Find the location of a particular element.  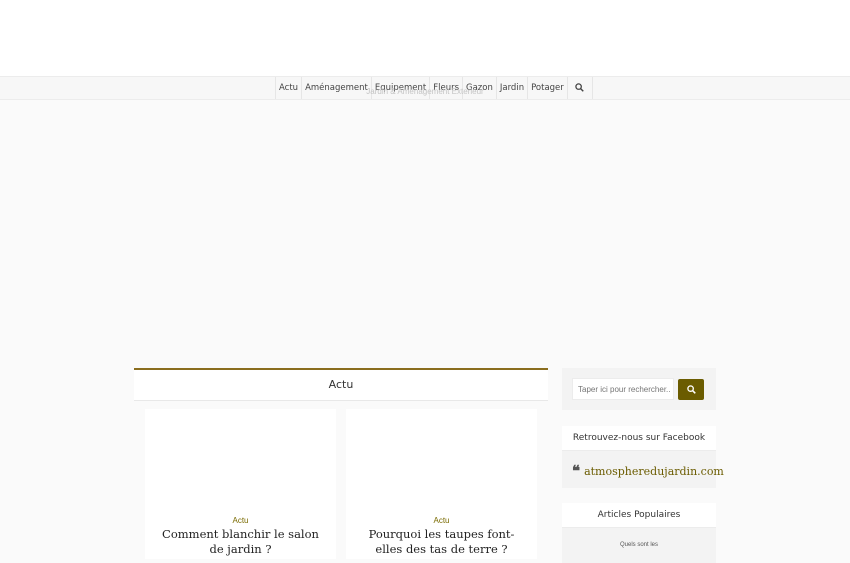

quote-icon: ❝ is located at coordinates (576, 471).